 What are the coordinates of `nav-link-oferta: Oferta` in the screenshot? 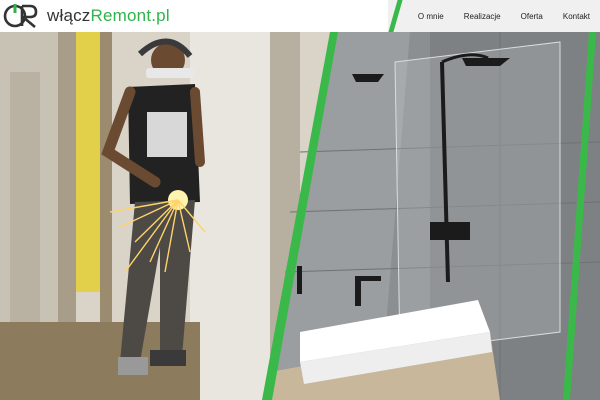 It's located at (532, 16).